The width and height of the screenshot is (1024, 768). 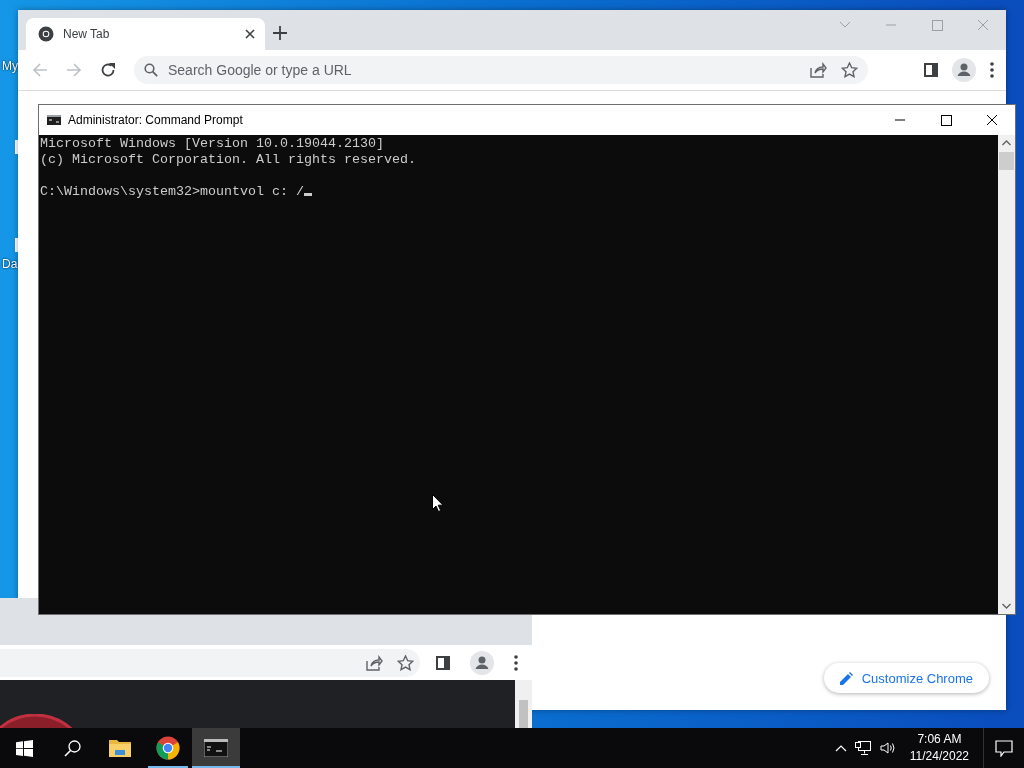 I want to click on scrollbar-thumb, so click(x=1006, y=161).